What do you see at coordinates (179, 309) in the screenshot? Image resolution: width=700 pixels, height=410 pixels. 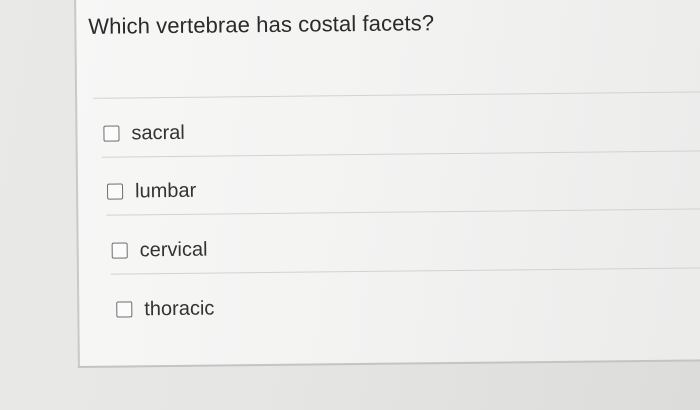 I see `option-label-thoracic: thoracic` at bounding box center [179, 309].